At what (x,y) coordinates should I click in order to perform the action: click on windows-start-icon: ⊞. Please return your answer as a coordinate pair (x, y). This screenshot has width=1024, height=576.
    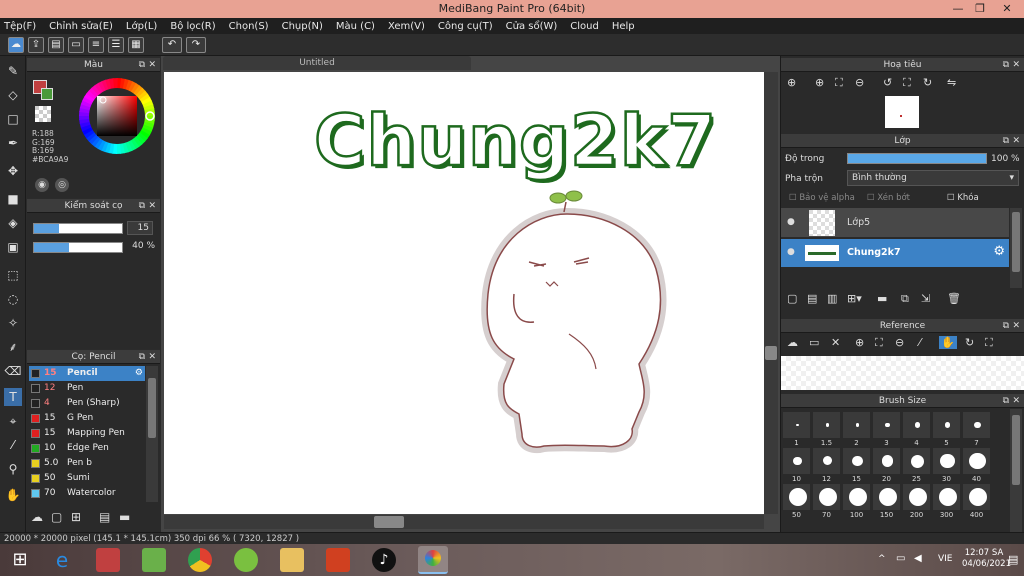
    Looking at the image, I should click on (20, 560).